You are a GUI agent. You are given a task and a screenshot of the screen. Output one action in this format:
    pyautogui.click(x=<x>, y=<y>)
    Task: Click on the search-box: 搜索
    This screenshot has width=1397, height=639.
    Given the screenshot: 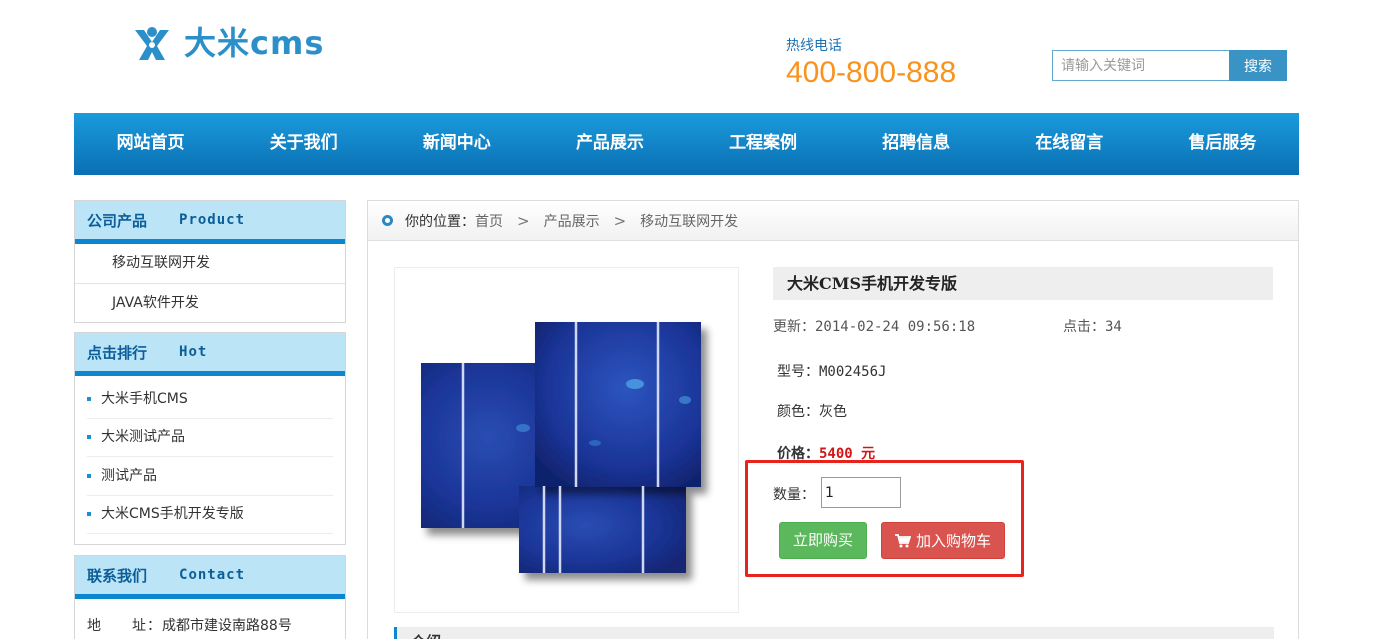 What is the action you would take?
    pyautogui.click(x=1169, y=65)
    